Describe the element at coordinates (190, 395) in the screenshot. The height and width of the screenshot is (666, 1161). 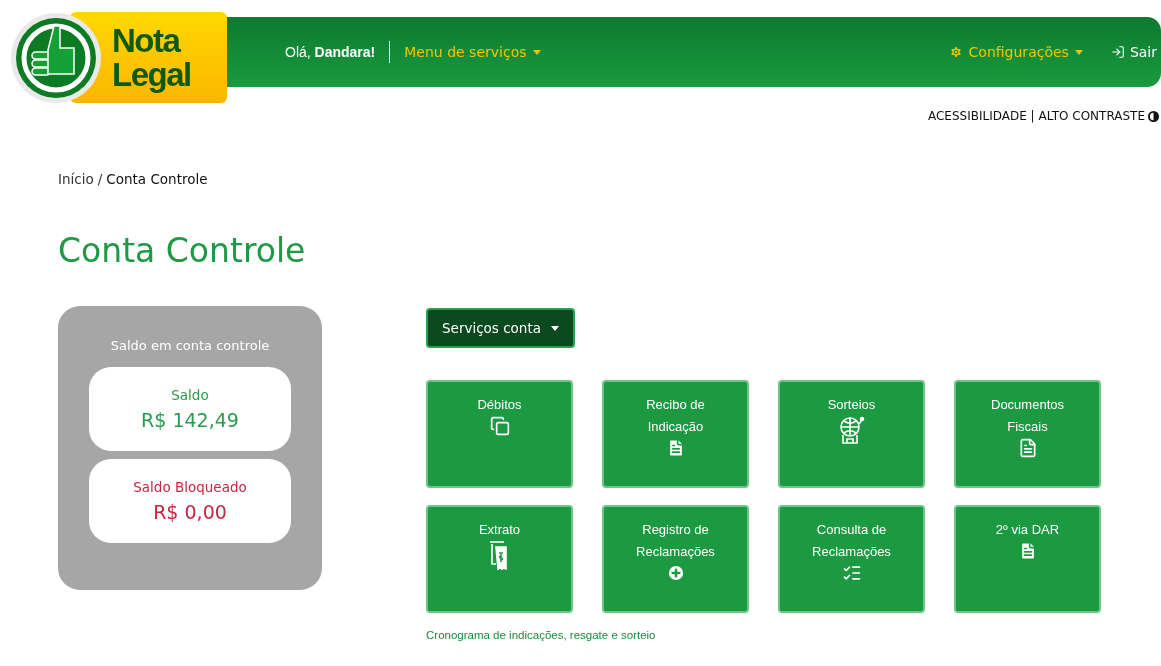
I see `balance-label: Saldo` at that location.